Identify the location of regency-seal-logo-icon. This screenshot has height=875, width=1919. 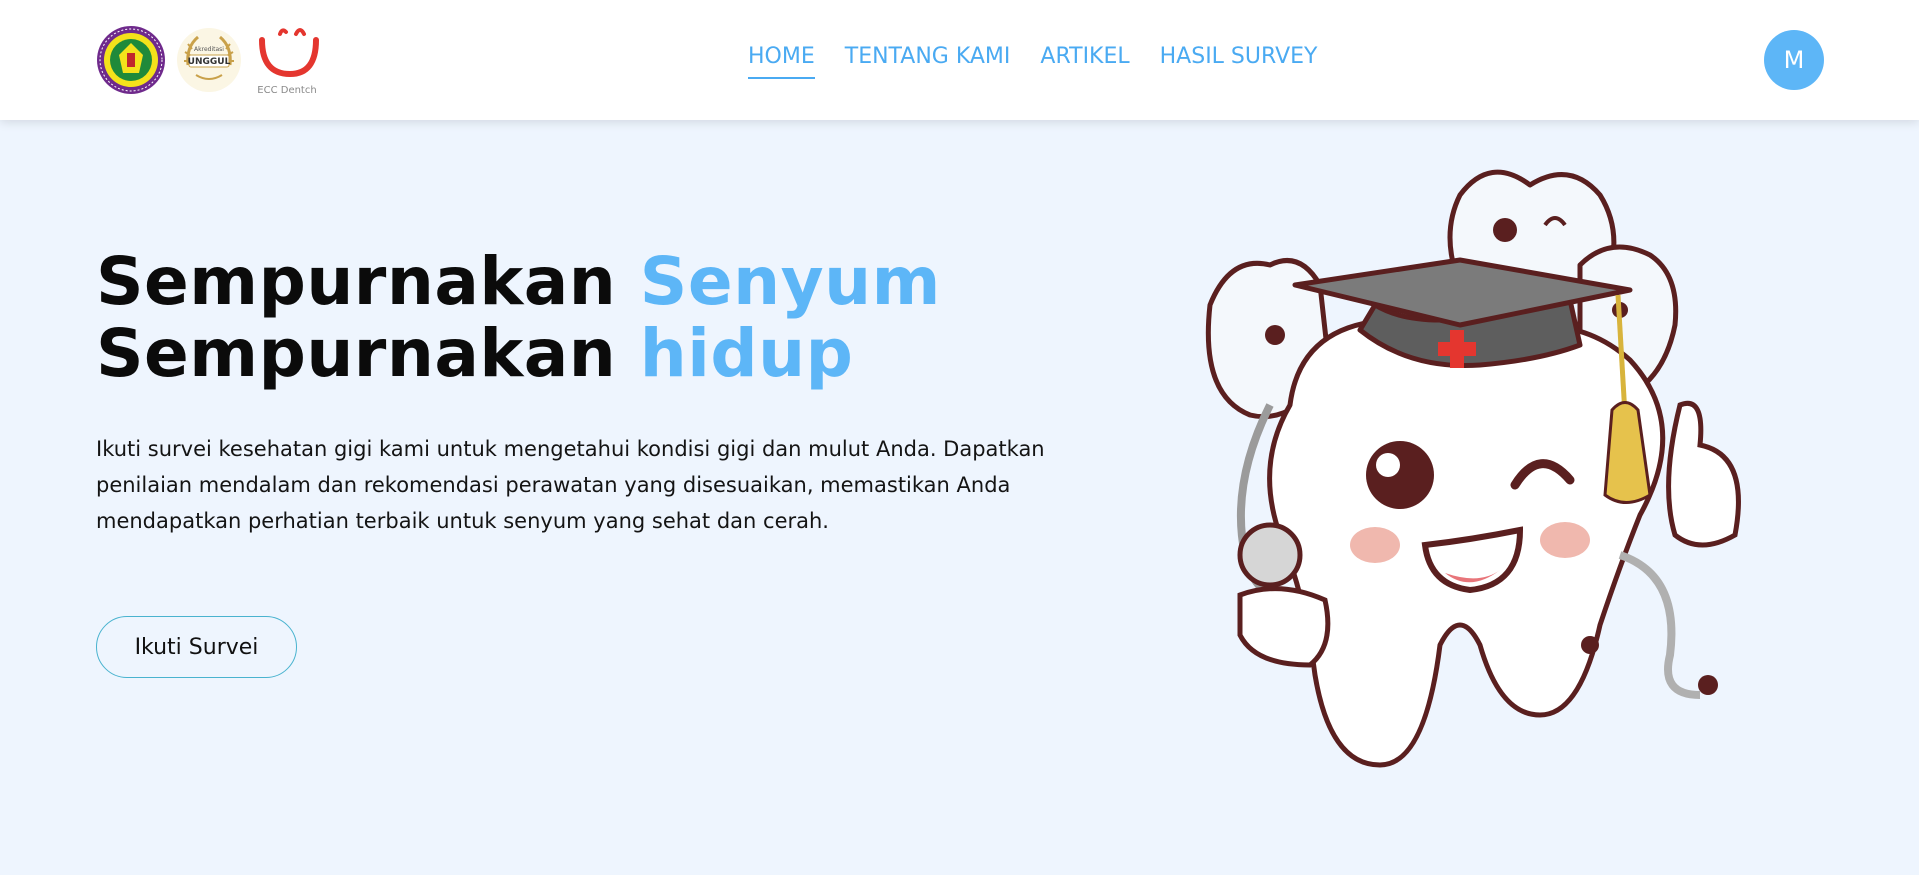
(131, 60).